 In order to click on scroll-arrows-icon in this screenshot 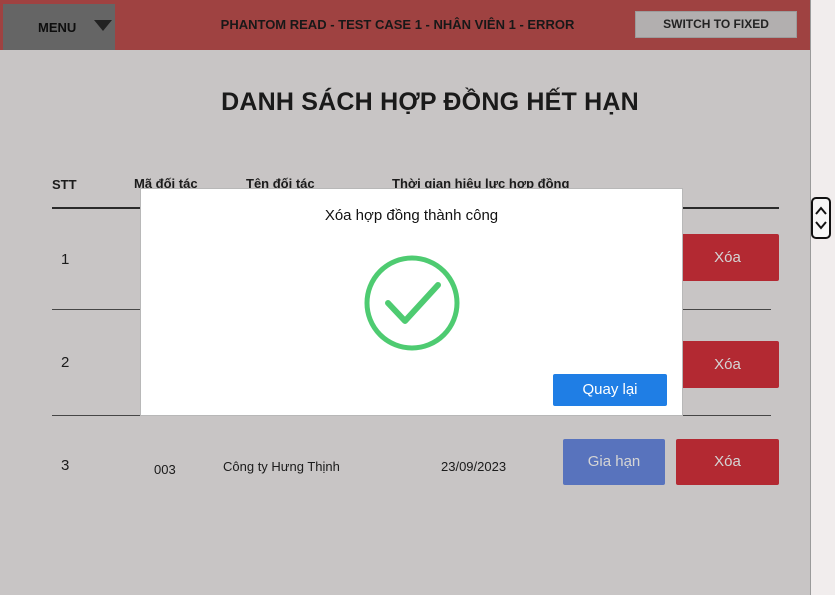, I will do `click(821, 218)`.